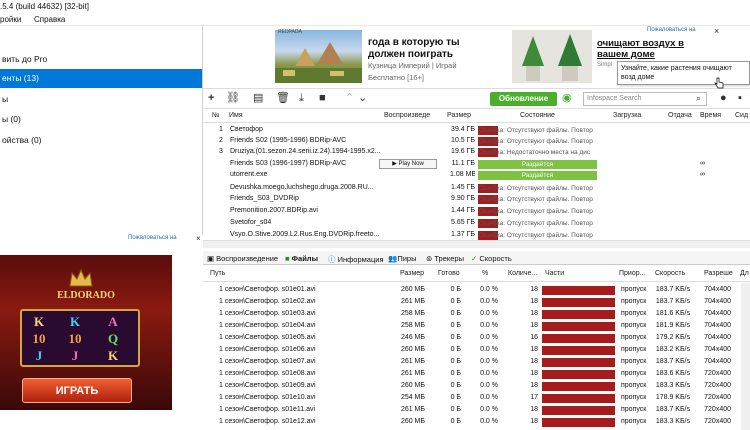 The width and height of the screenshot is (750, 430). Describe the element at coordinates (605, 65) in the screenshot. I see `ad-source: Simpl` at that location.